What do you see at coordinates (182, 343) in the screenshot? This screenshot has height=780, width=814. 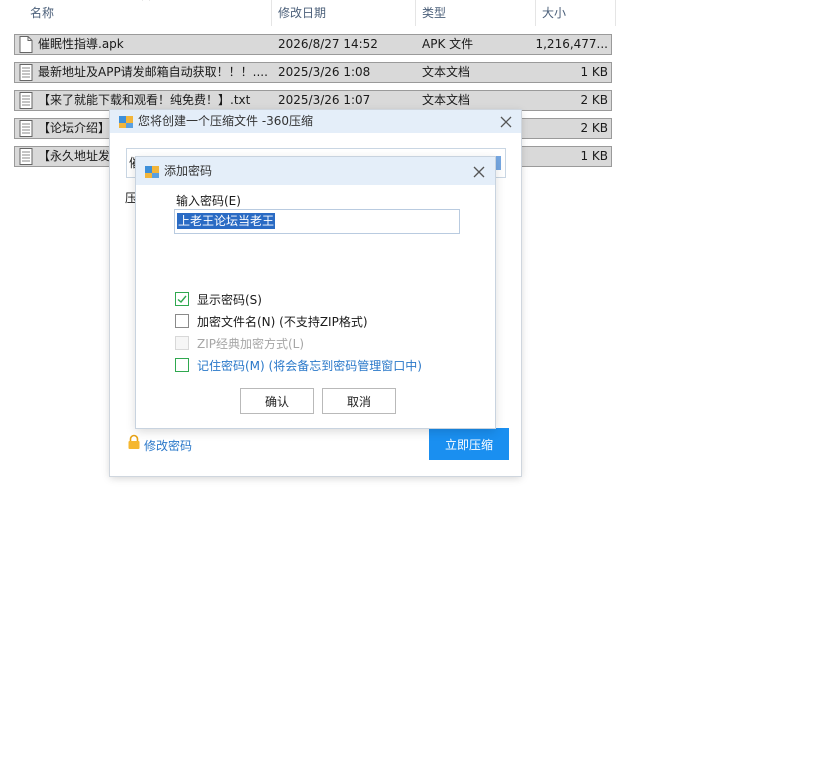 I see `checkbox-disabled` at bounding box center [182, 343].